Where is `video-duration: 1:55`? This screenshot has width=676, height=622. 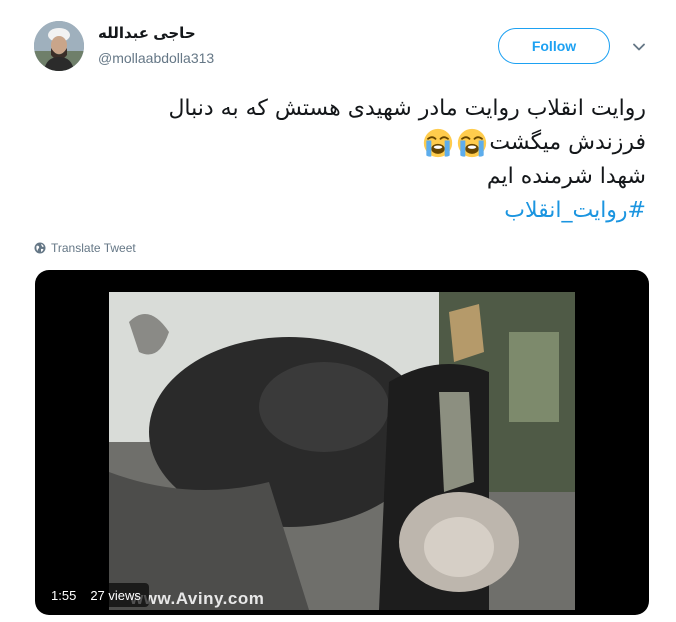
video-duration: 1:55 is located at coordinates (64, 595).